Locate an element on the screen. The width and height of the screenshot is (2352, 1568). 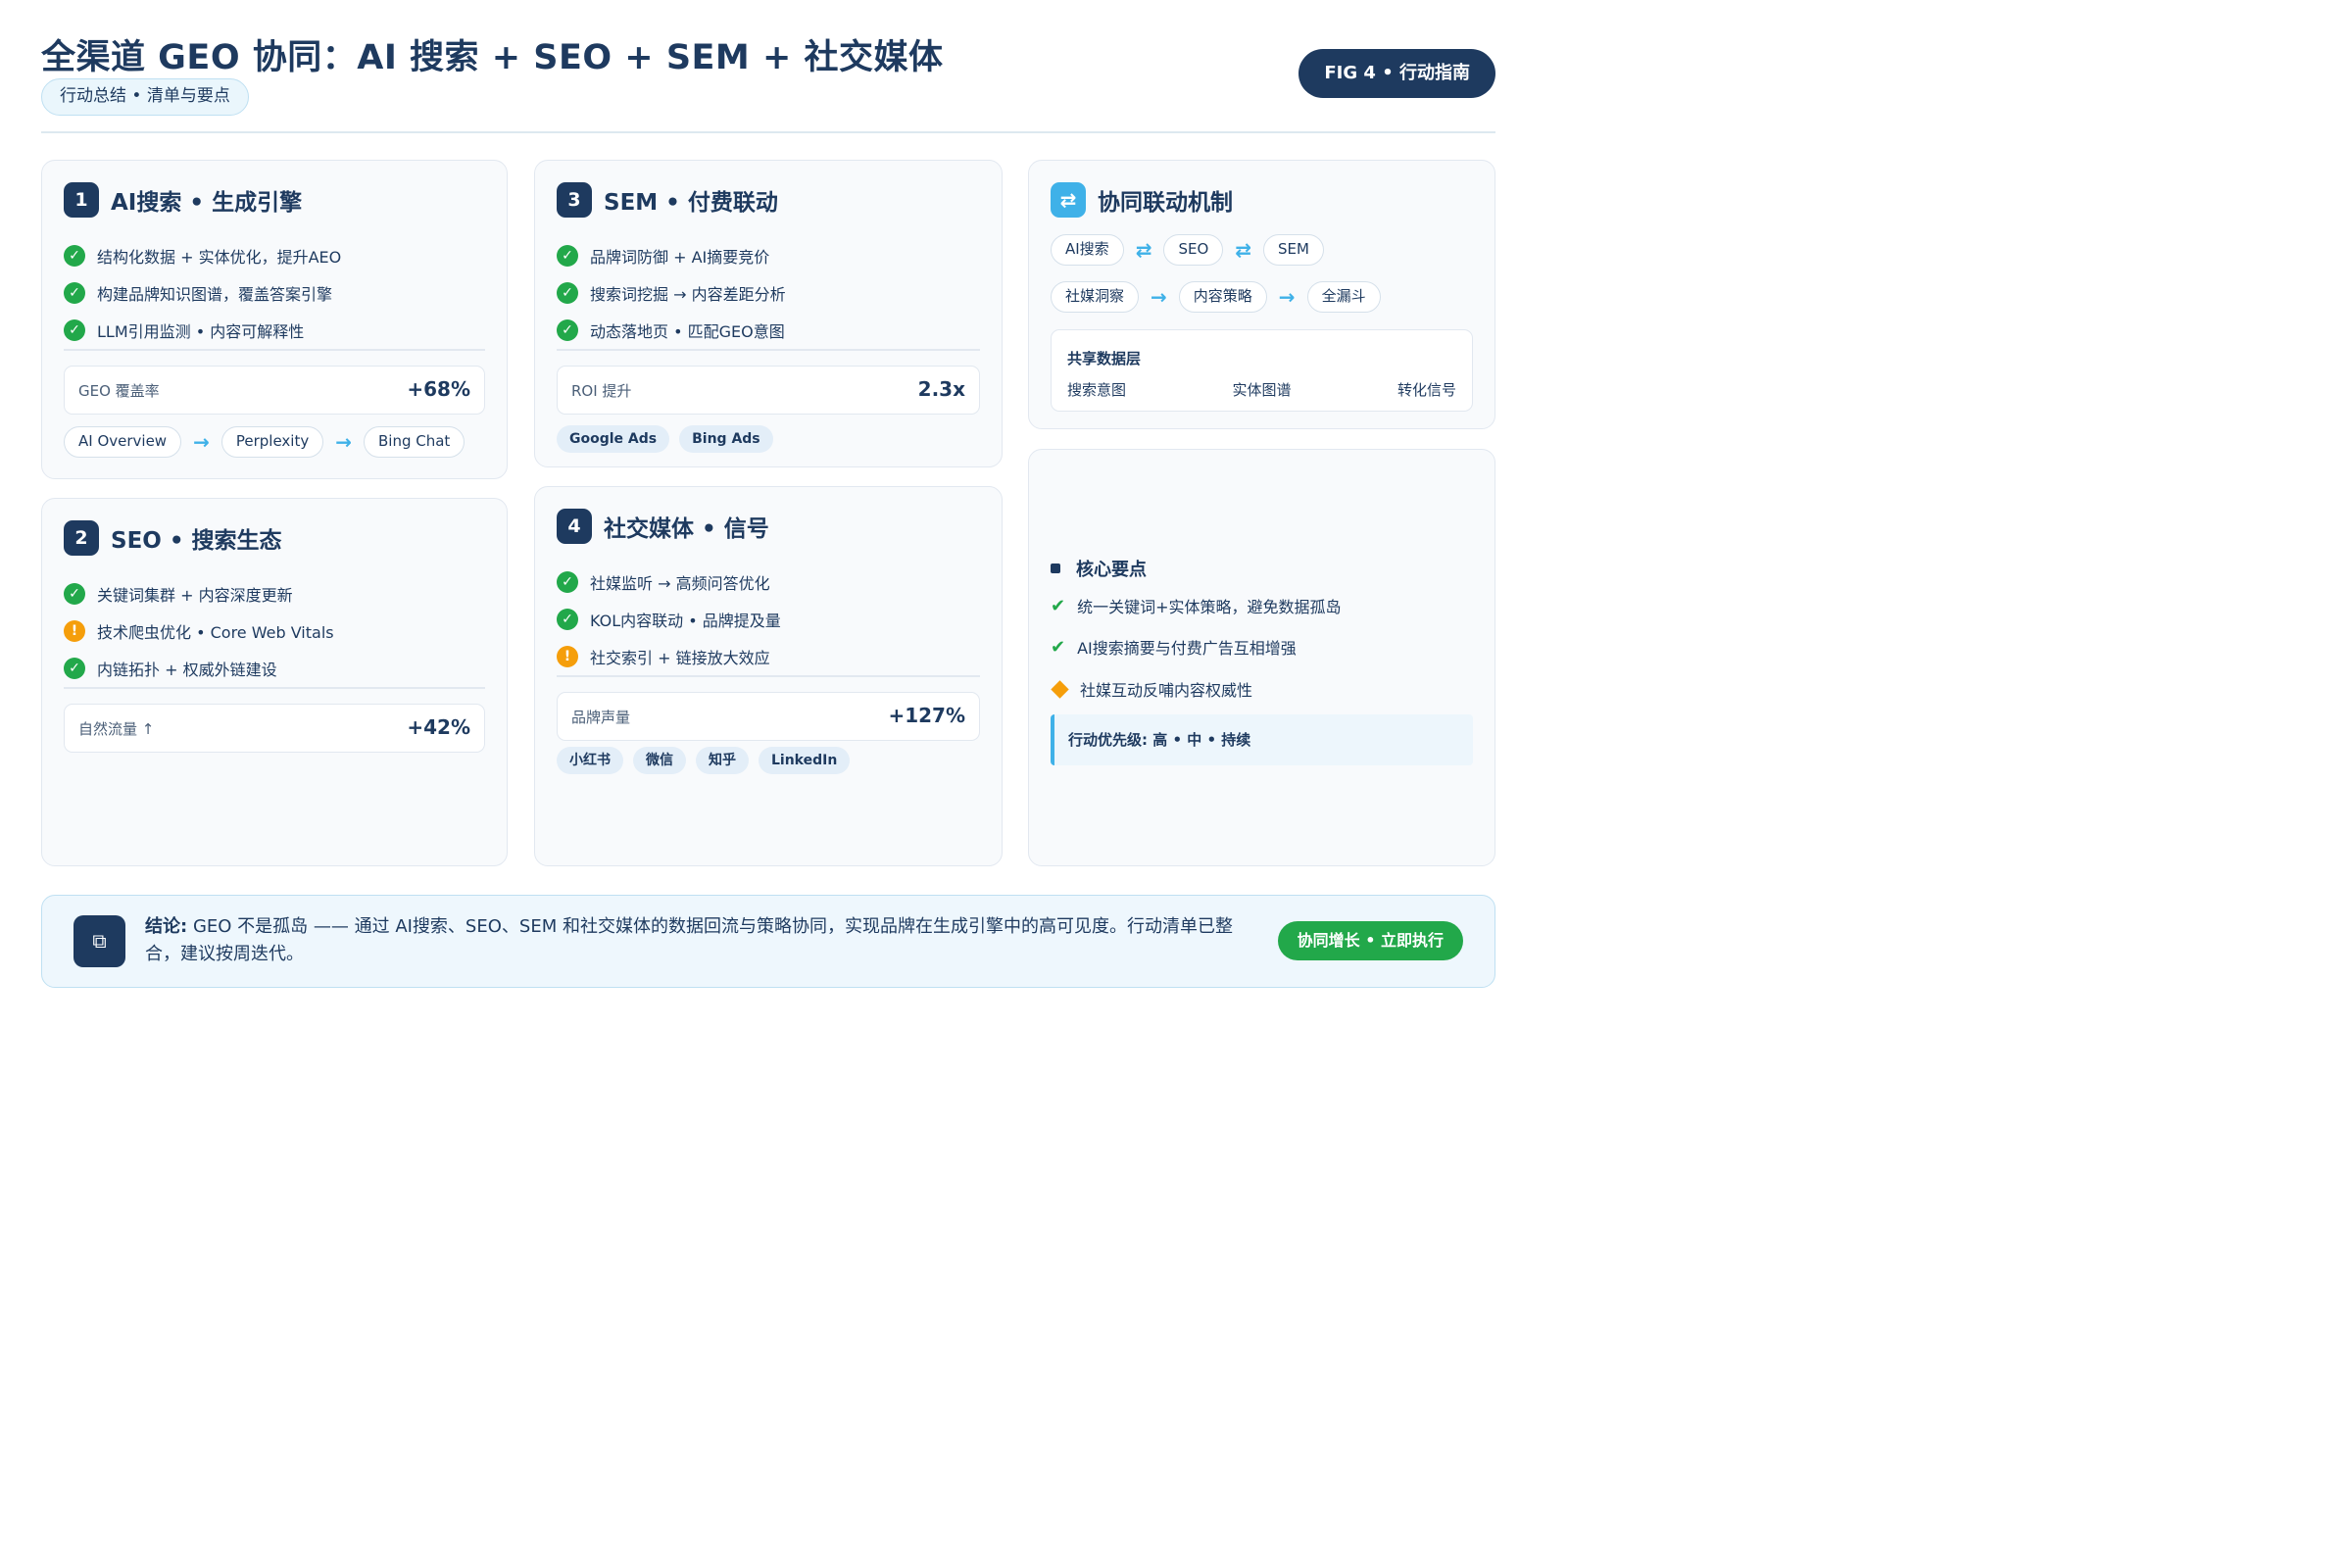
card-header: 1 AI搜索 • 生成引擎 is located at coordinates (183, 200).